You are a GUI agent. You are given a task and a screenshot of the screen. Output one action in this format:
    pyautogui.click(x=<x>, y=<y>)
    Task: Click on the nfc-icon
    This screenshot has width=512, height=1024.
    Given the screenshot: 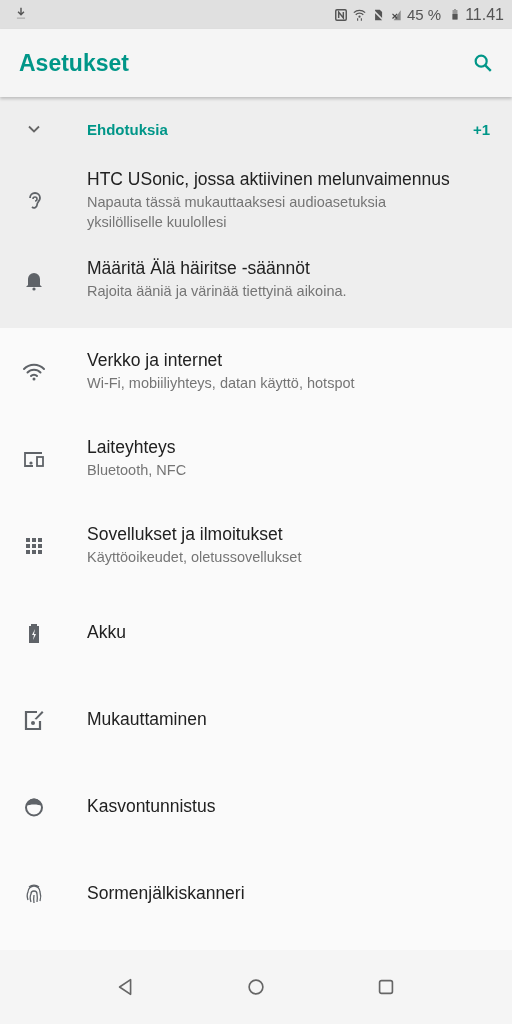 What is the action you would take?
    pyautogui.click(x=340, y=14)
    